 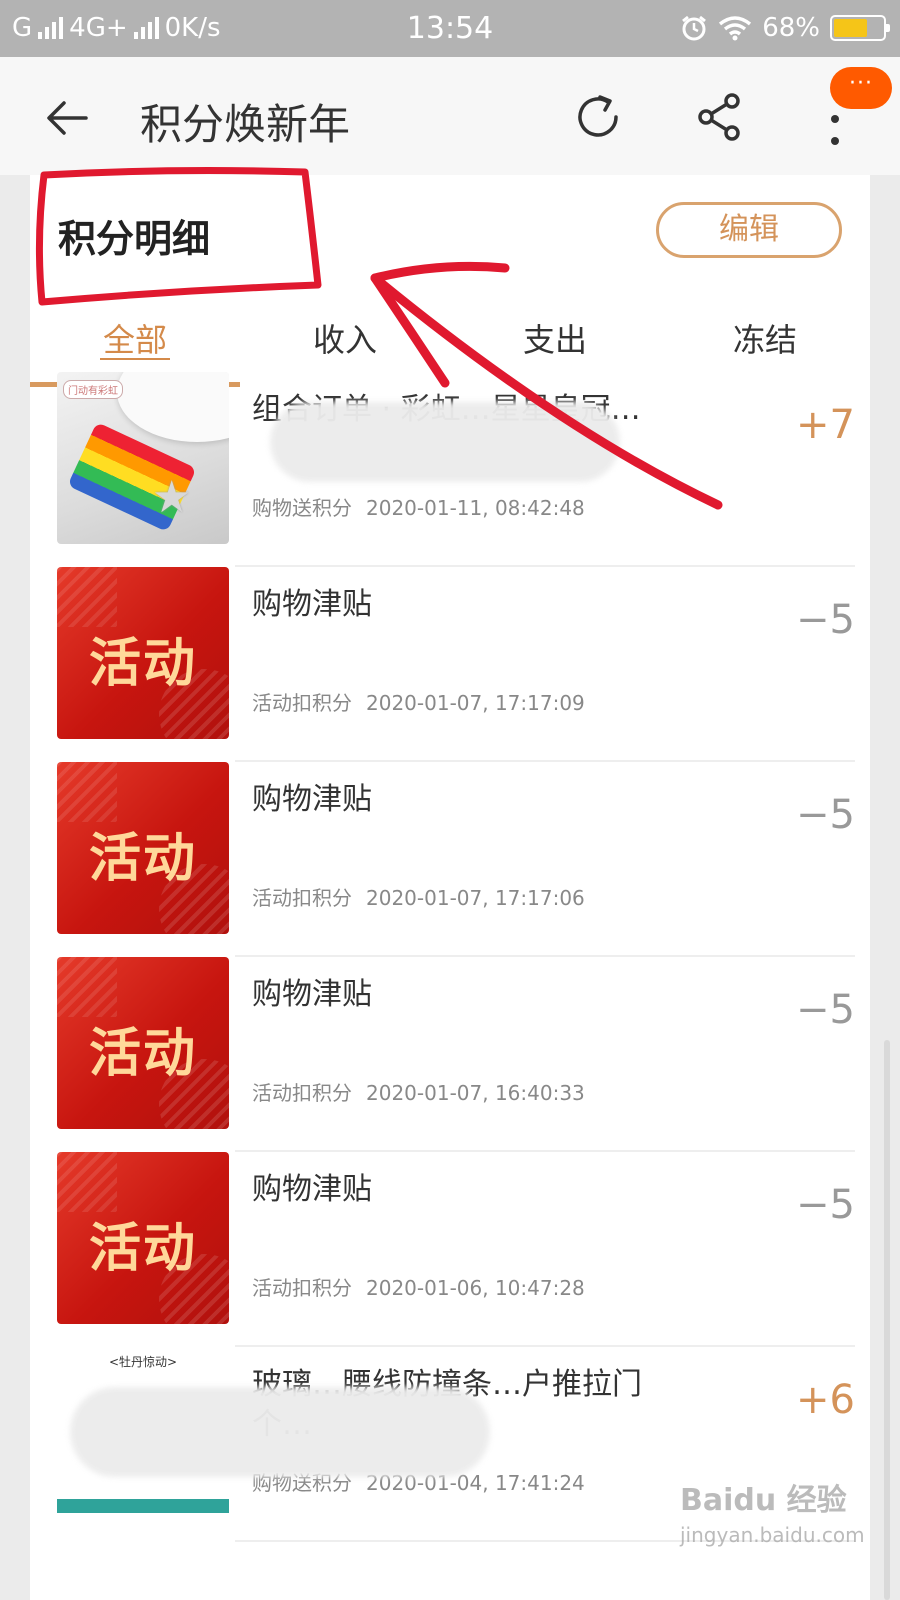 I want to click on record-time: 2020-01-07, 17:17:06, so click(x=475, y=898).